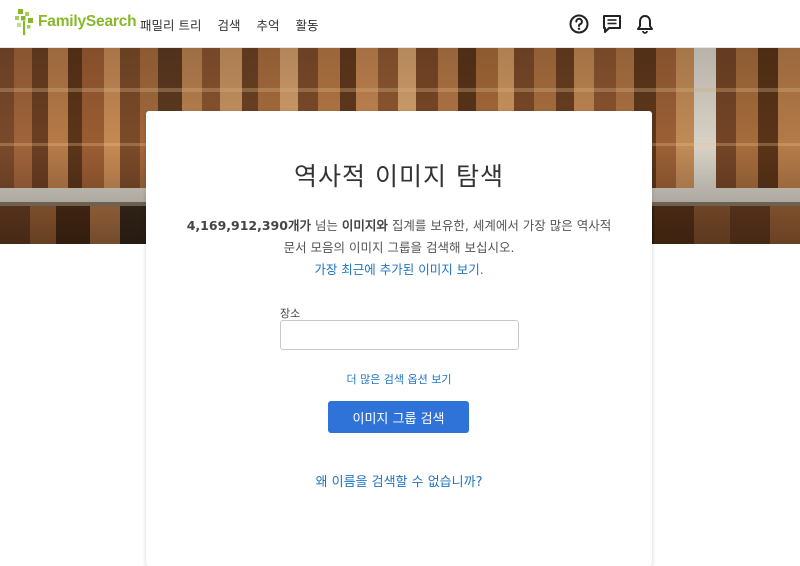  What do you see at coordinates (399, 379) in the screenshot?
I see `more-search-options-link: 더 많은 검색 옵션 보기` at bounding box center [399, 379].